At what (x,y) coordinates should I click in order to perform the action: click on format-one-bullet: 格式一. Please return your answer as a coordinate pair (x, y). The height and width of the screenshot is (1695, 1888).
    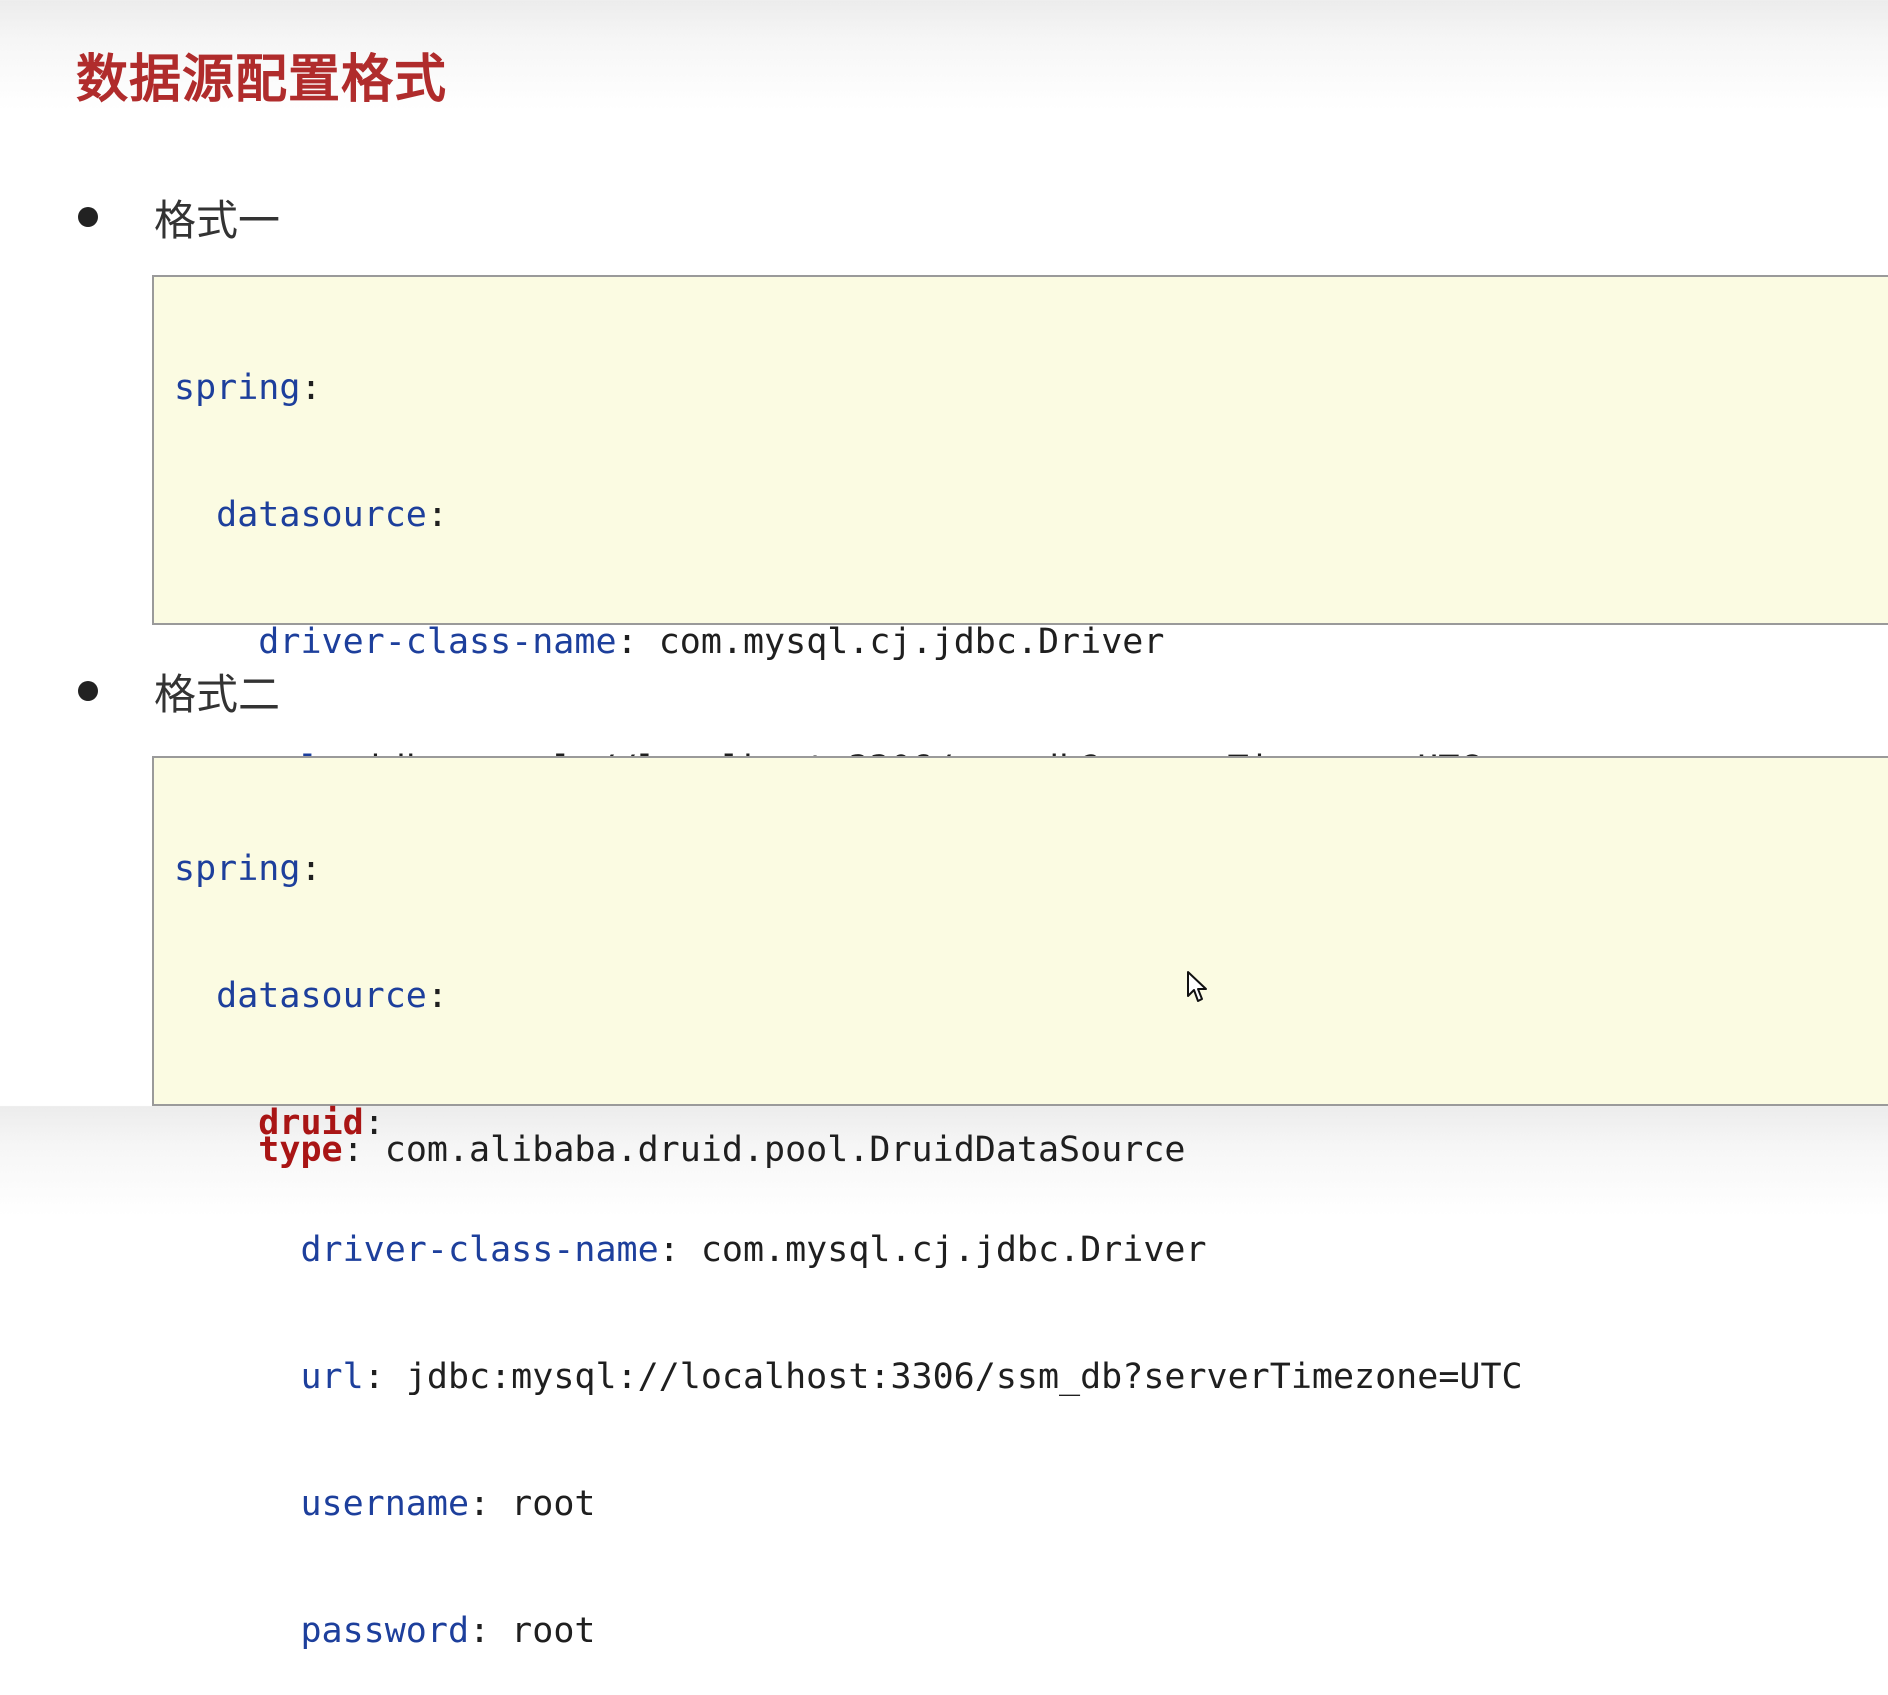
    Looking at the image, I should click on (178, 217).